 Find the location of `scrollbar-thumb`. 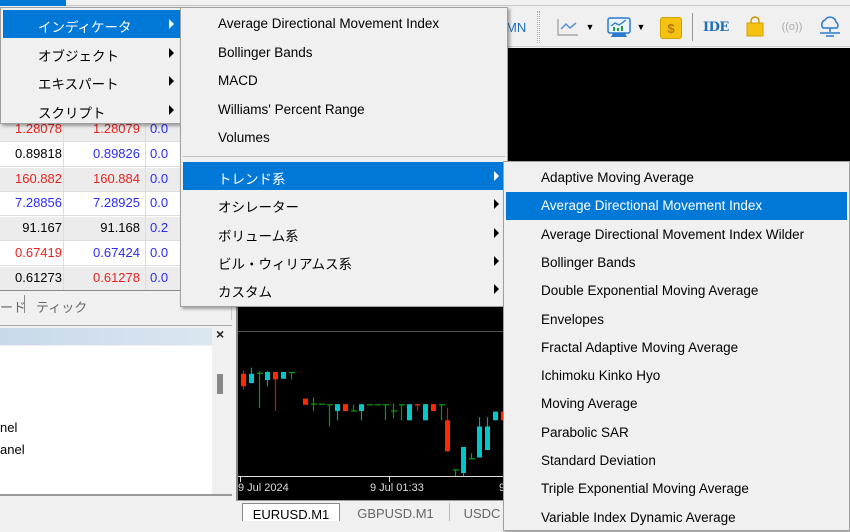

scrollbar-thumb is located at coordinates (220, 384).